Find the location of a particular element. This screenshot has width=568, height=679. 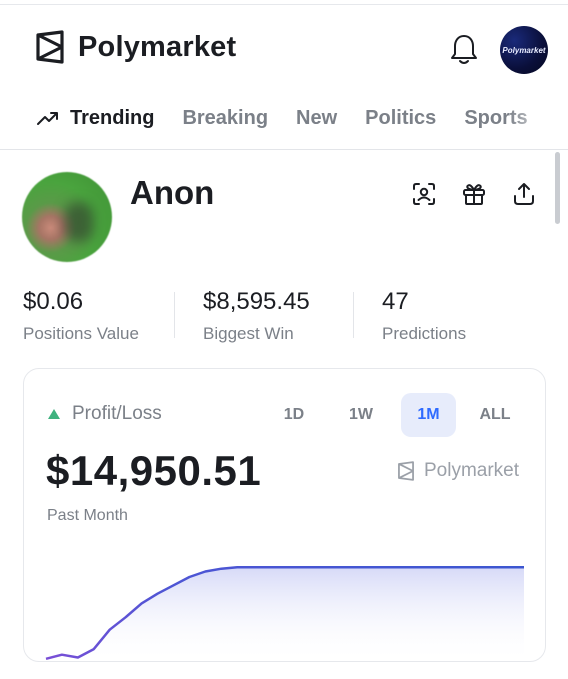

tabs-fade is located at coordinates (538, 118).